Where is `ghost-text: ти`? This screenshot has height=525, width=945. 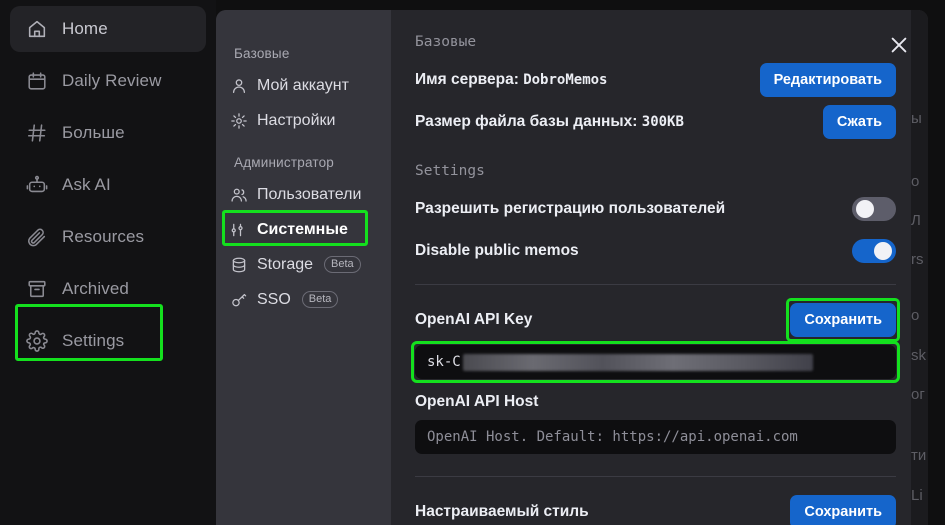 ghost-text: ти is located at coordinates (919, 455).